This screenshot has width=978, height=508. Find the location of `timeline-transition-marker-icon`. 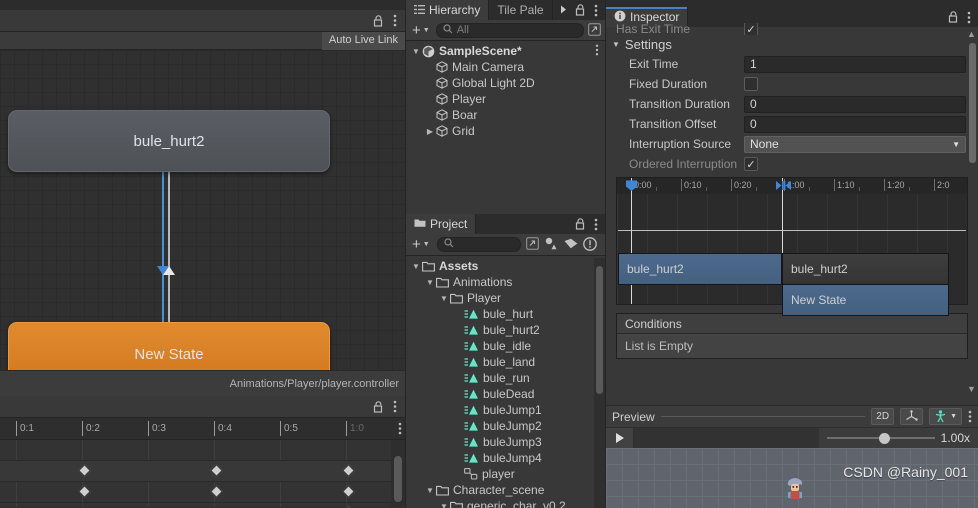

timeline-transition-marker-icon is located at coordinates (783, 185).